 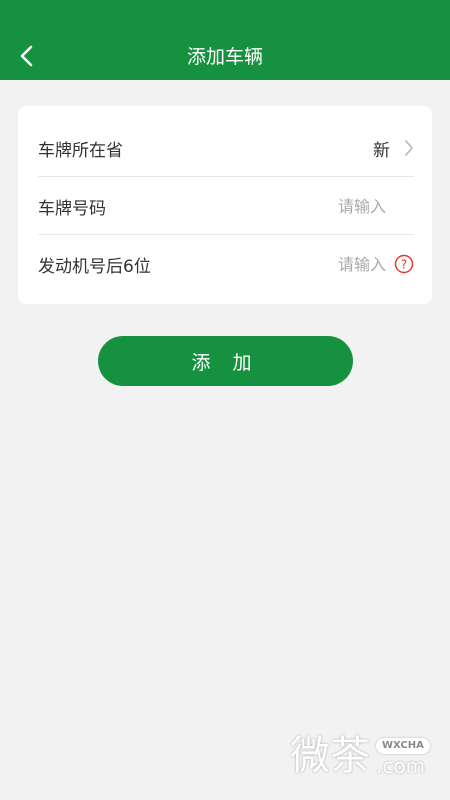 What do you see at coordinates (80, 150) in the screenshot?
I see `province-label: 车牌所在省` at bounding box center [80, 150].